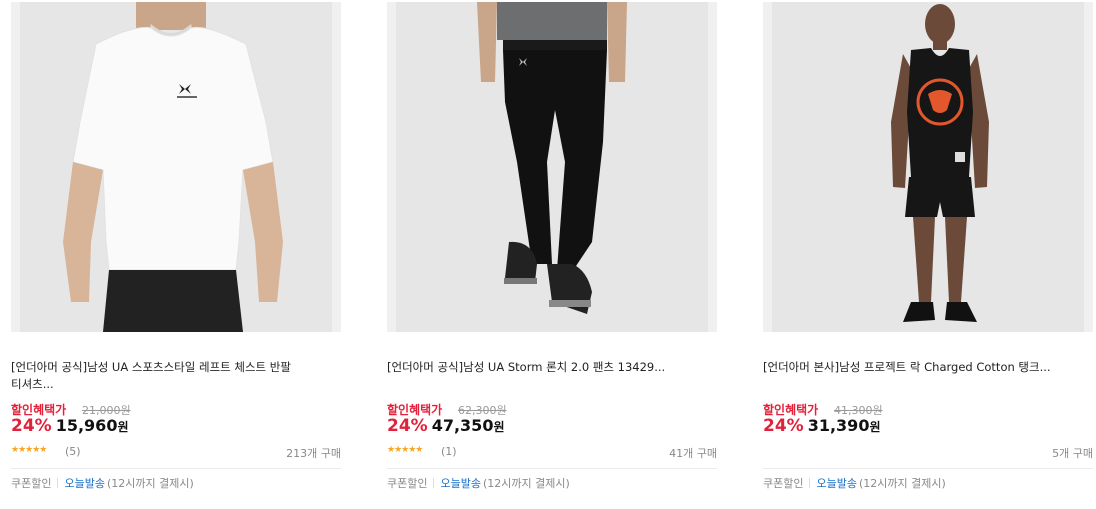 The width and height of the screenshot is (1096, 509). Describe the element at coordinates (838, 425) in the screenshot. I see `sale-price: 31,390` at that location.